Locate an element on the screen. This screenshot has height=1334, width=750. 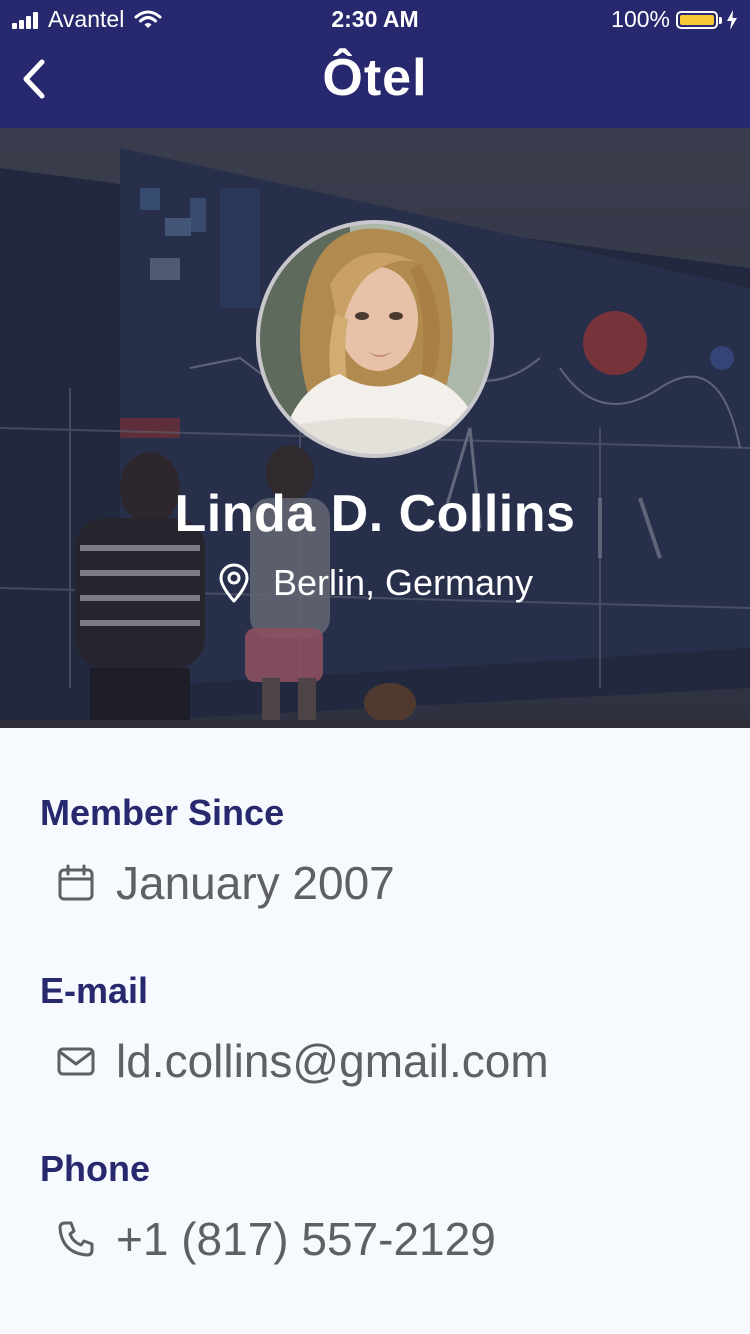
status-right: 100% is located at coordinates (674, 19).